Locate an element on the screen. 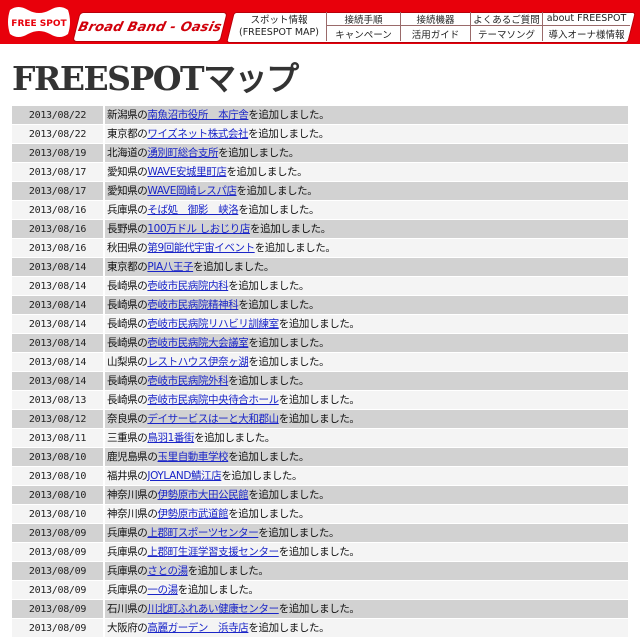  spot-link: 壱岐市民病院大会議室 is located at coordinates (197, 343).